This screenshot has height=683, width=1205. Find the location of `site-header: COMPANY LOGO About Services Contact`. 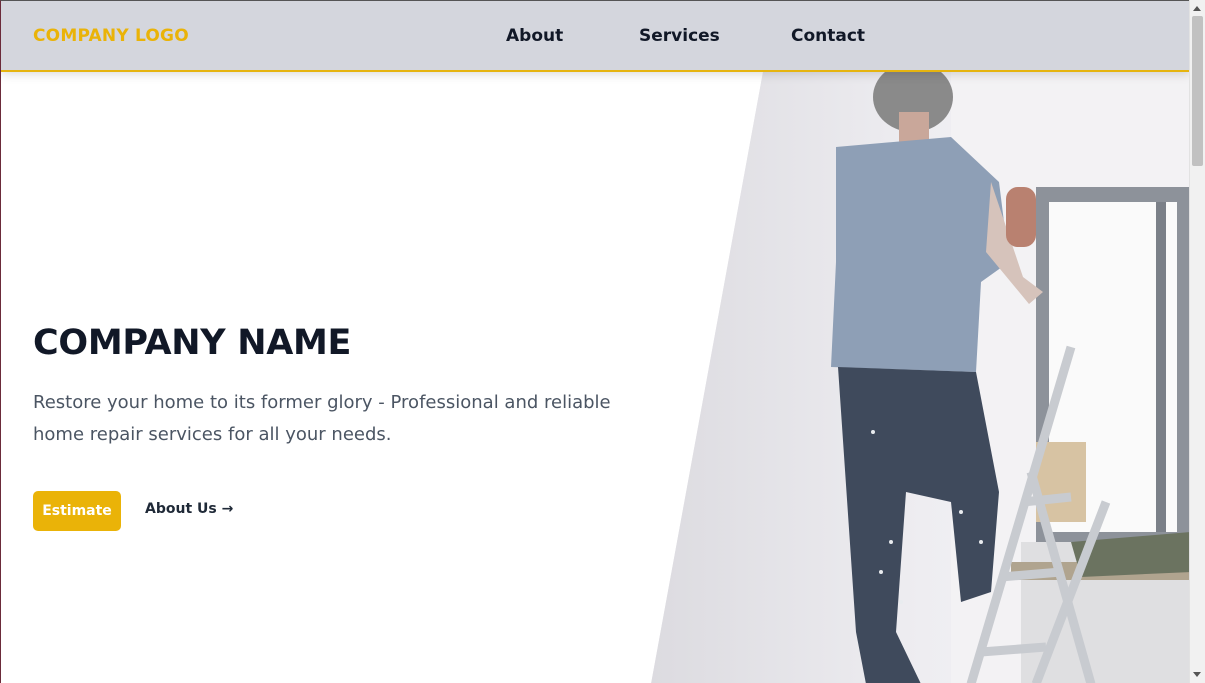

site-header: COMPANY LOGO About Services Contact is located at coordinates (595, 36).